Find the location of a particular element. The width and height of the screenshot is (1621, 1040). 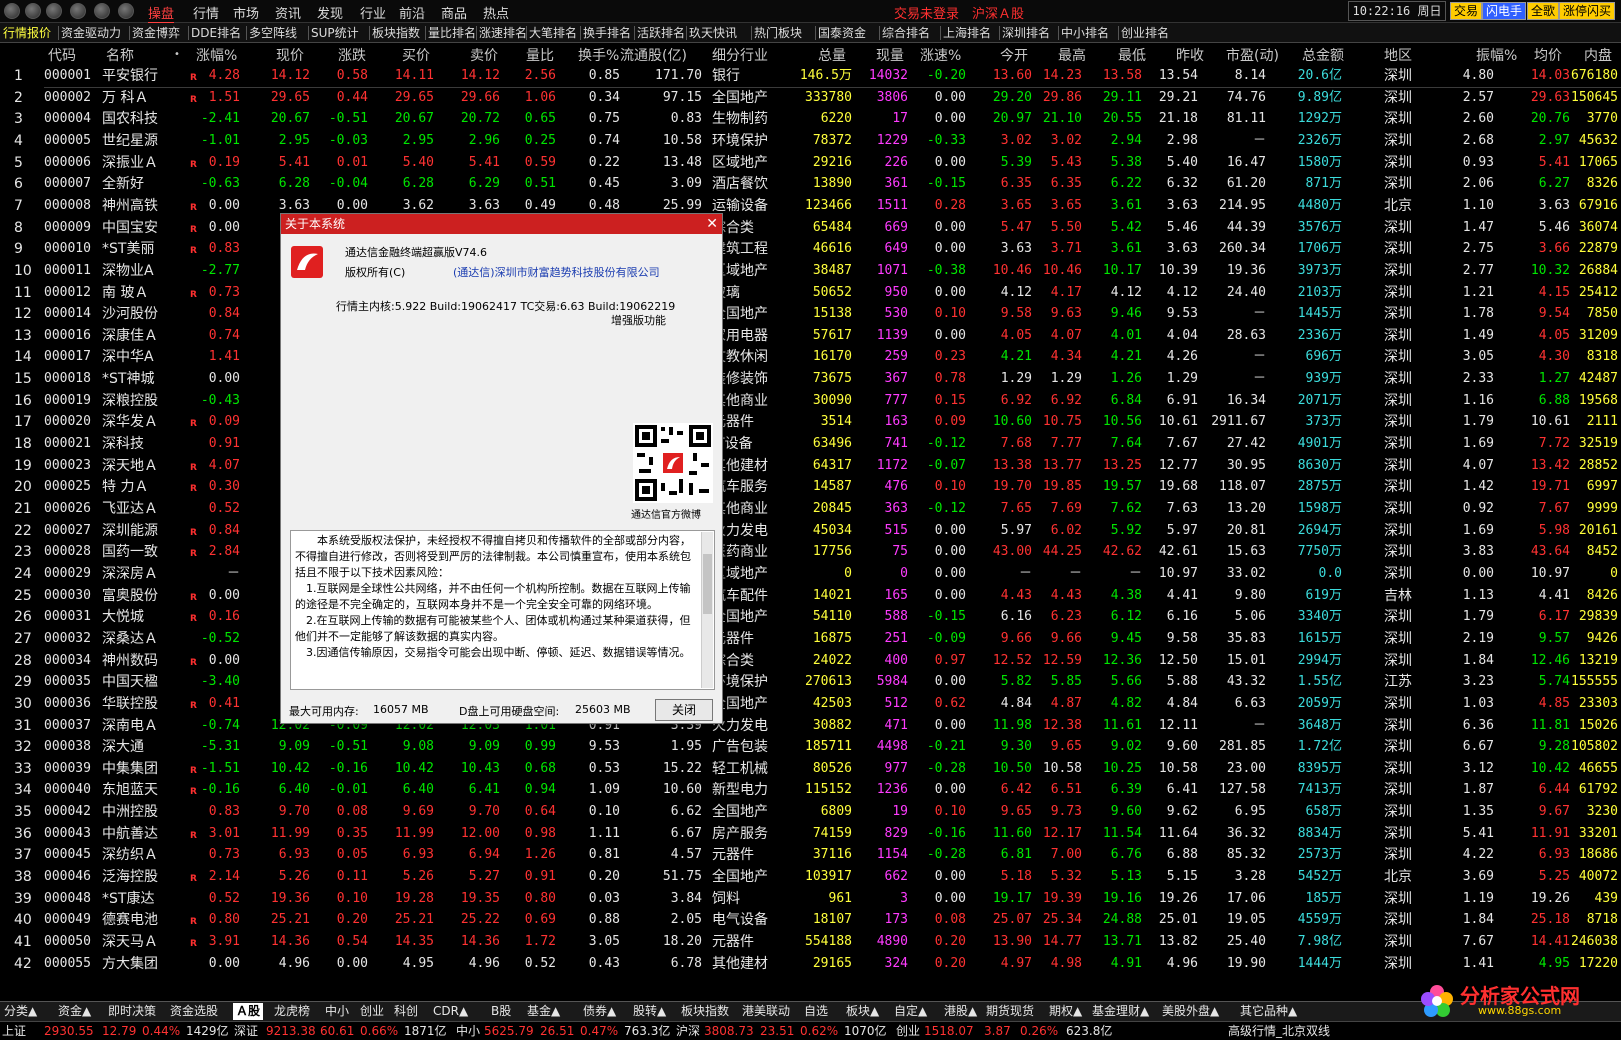

stock-name: 深物业A is located at coordinates (128, 271).